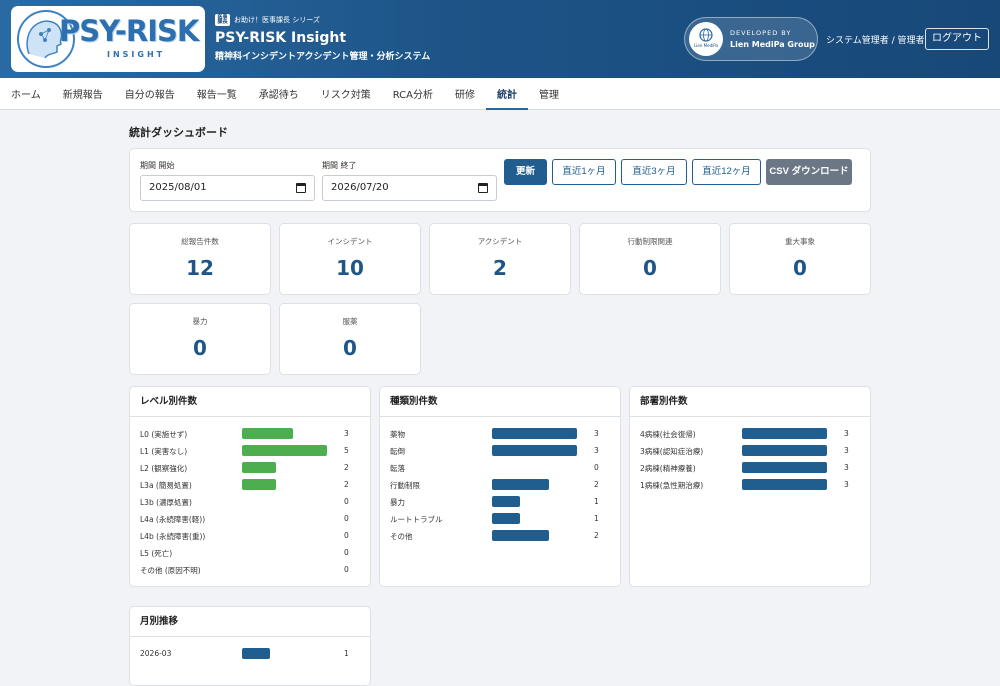 The image size is (1000, 686). What do you see at coordinates (346, 93) in the screenshot?
I see `nav-item: リスク対策` at bounding box center [346, 93].